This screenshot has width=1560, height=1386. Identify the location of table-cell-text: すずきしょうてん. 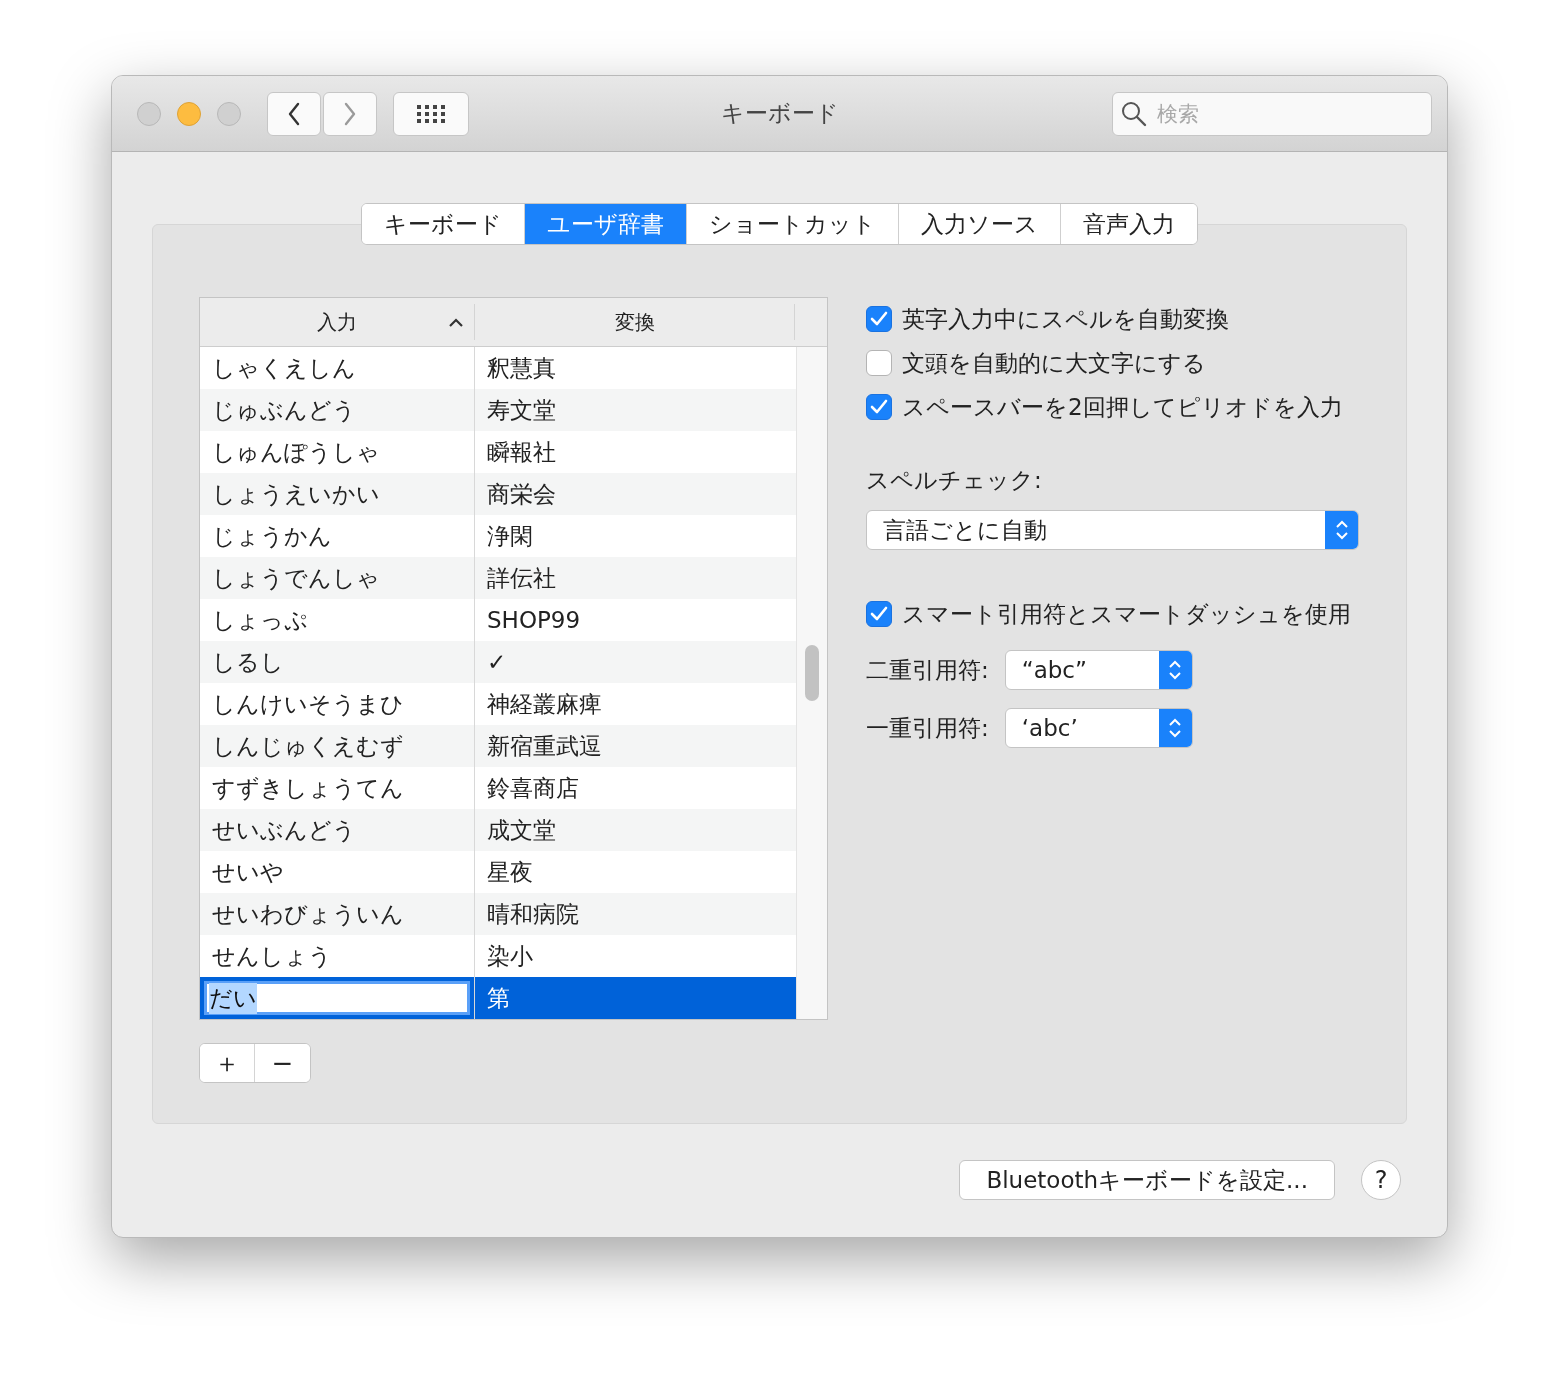
(308, 788).